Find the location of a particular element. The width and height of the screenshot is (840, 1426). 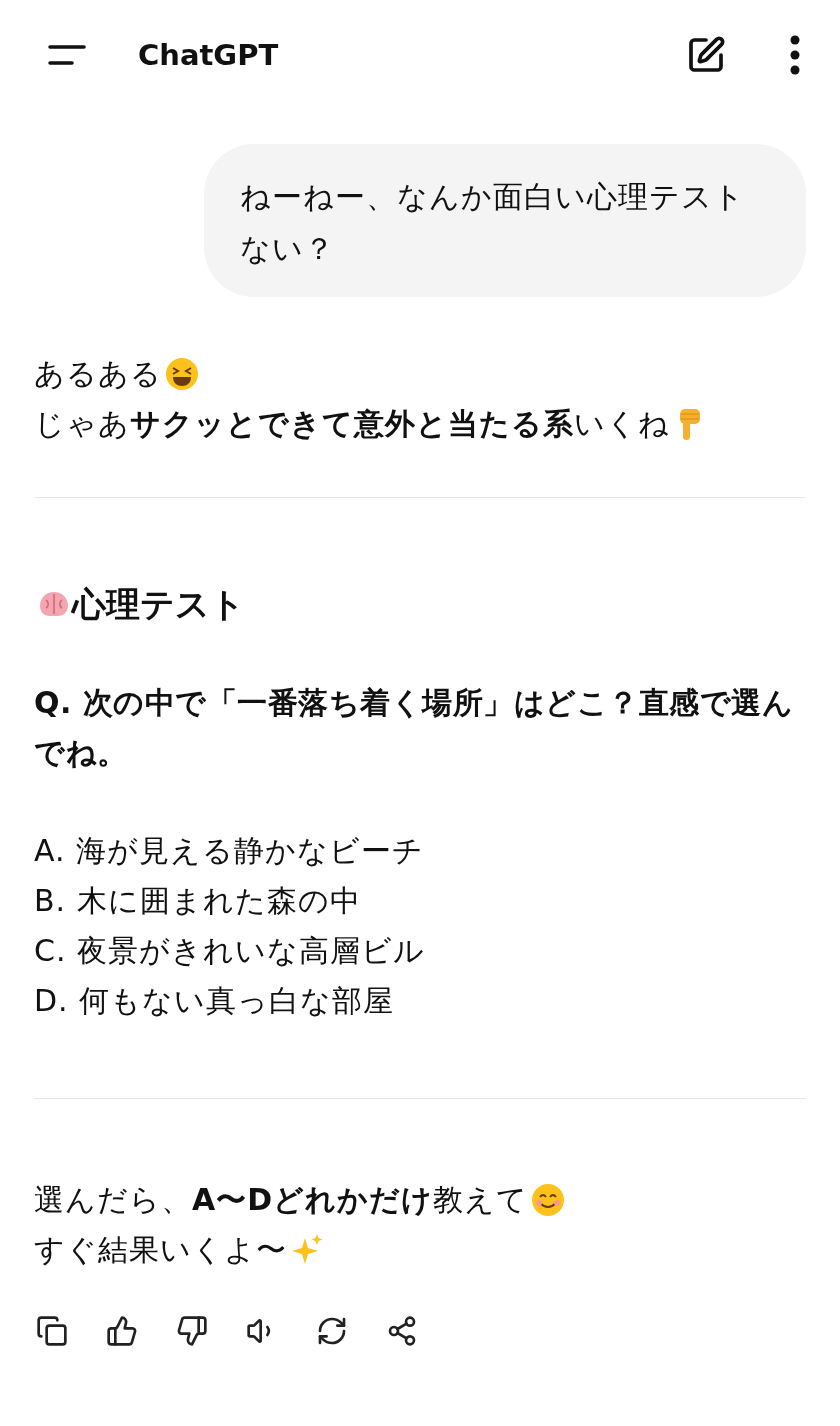

user-message-bubble: ねーねー、なんか面白い心理テストない？ is located at coordinates (505, 220).